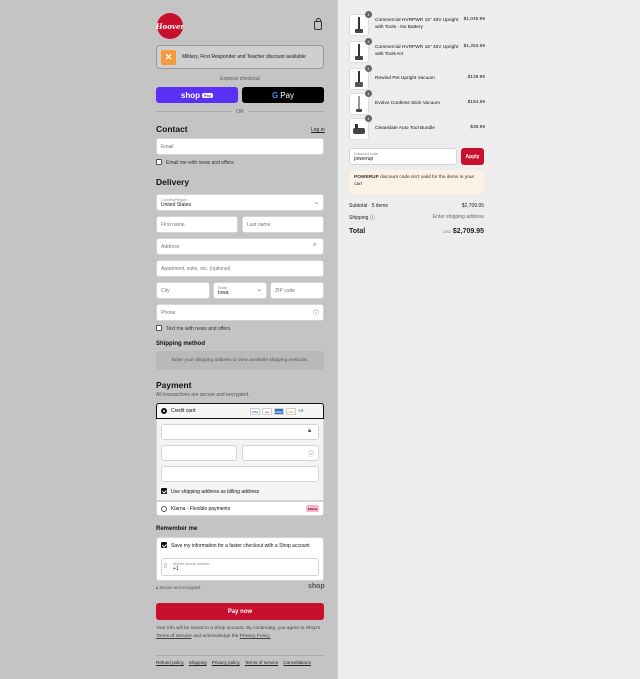 The image size is (640, 679). What do you see at coordinates (199, 453) in the screenshot?
I see `expiration-date-field` at bounding box center [199, 453].